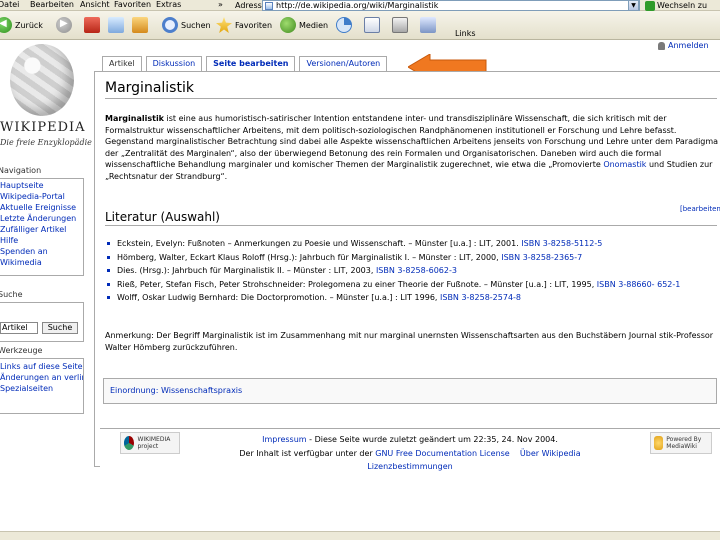  What do you see at coordinates (95, 5) in the screenshot?
I see `menu-ansicht: Ansicht` at bounding box center [95, 5].